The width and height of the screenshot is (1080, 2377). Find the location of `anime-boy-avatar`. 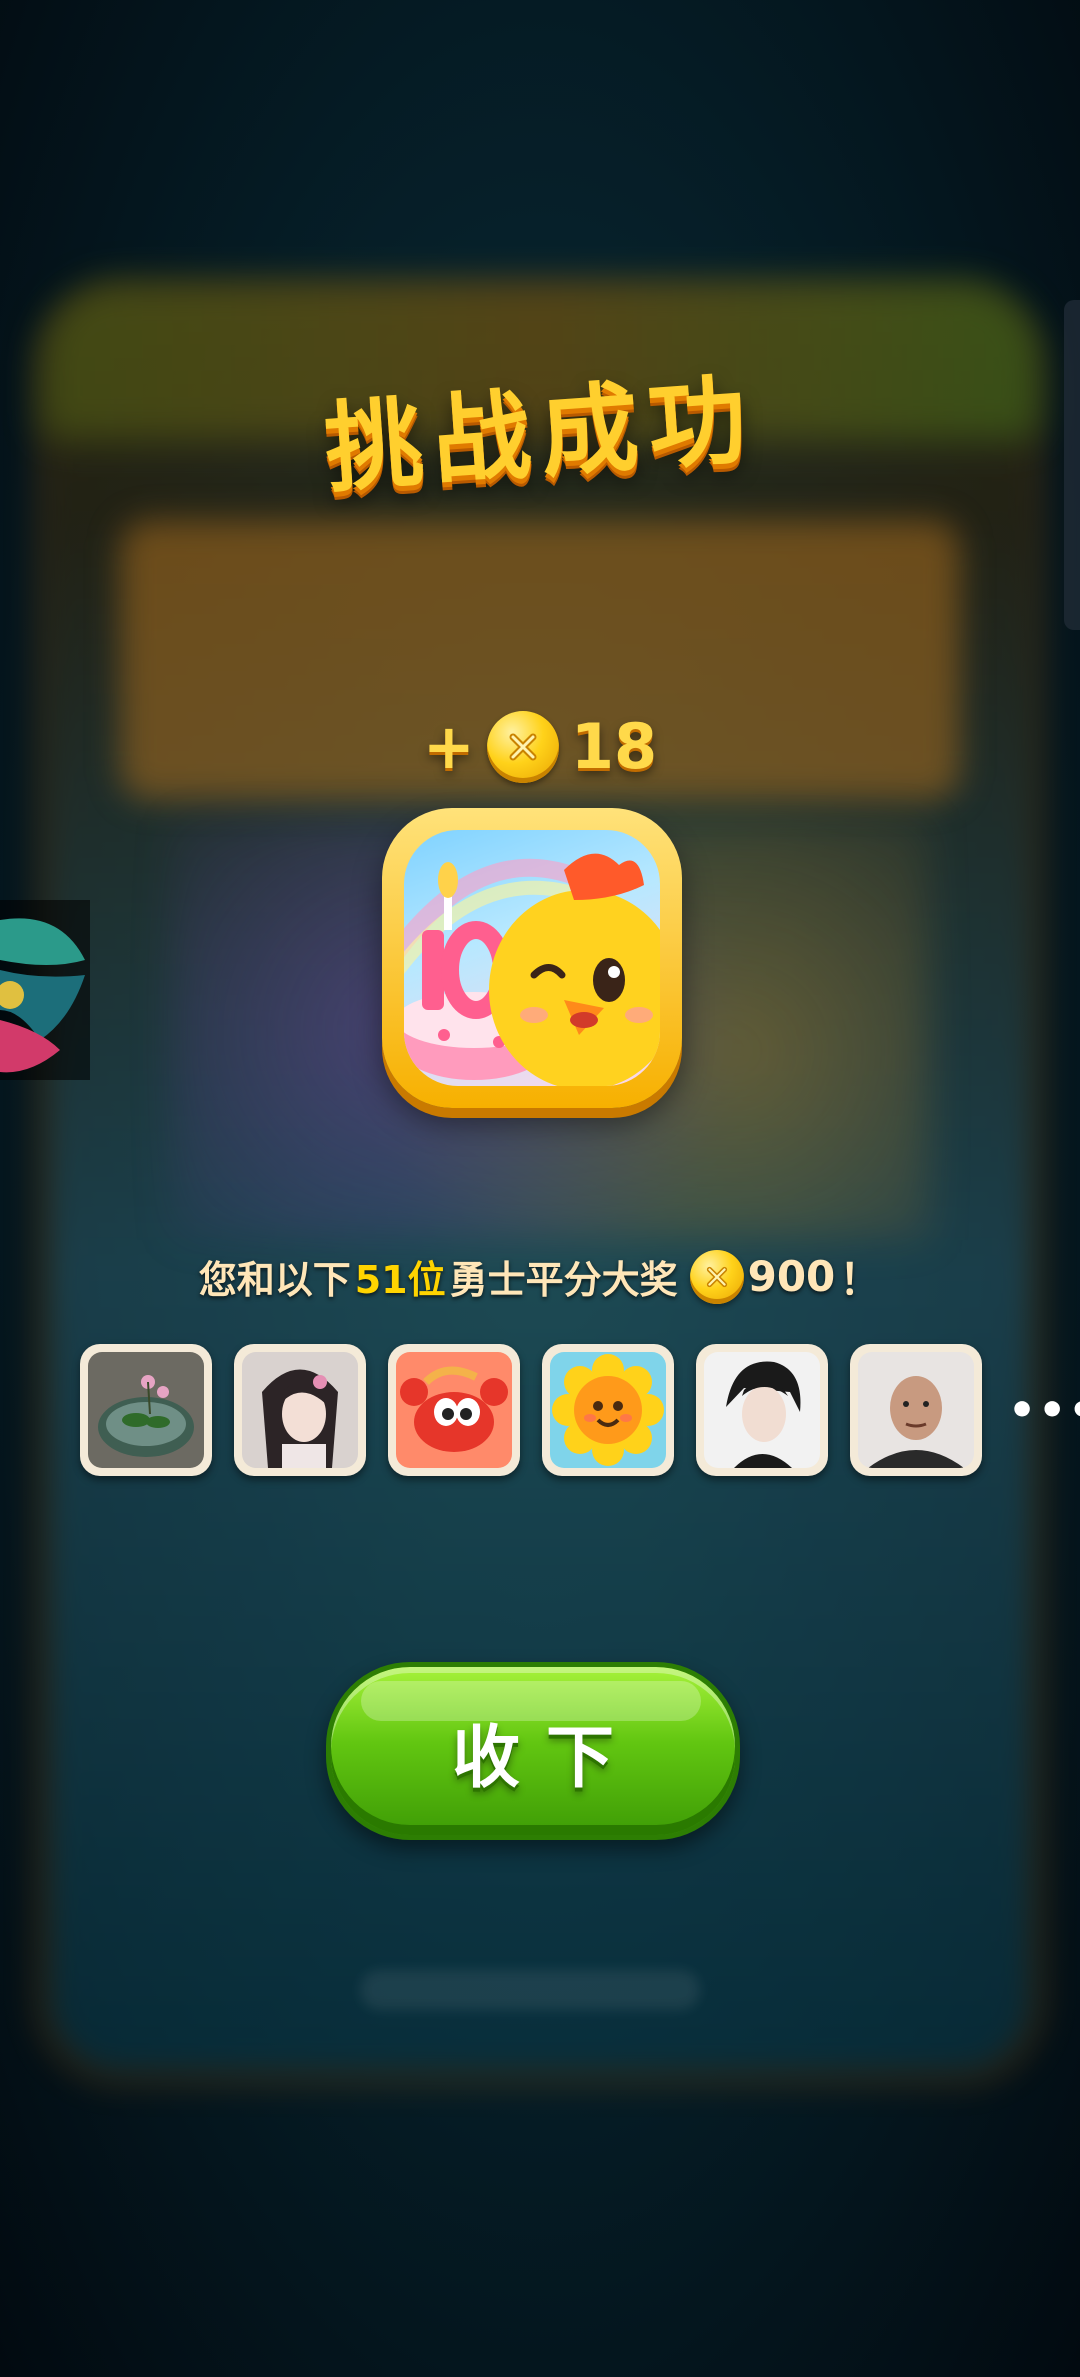

anime-boy-avatar is located at coordinates (762, 1410).